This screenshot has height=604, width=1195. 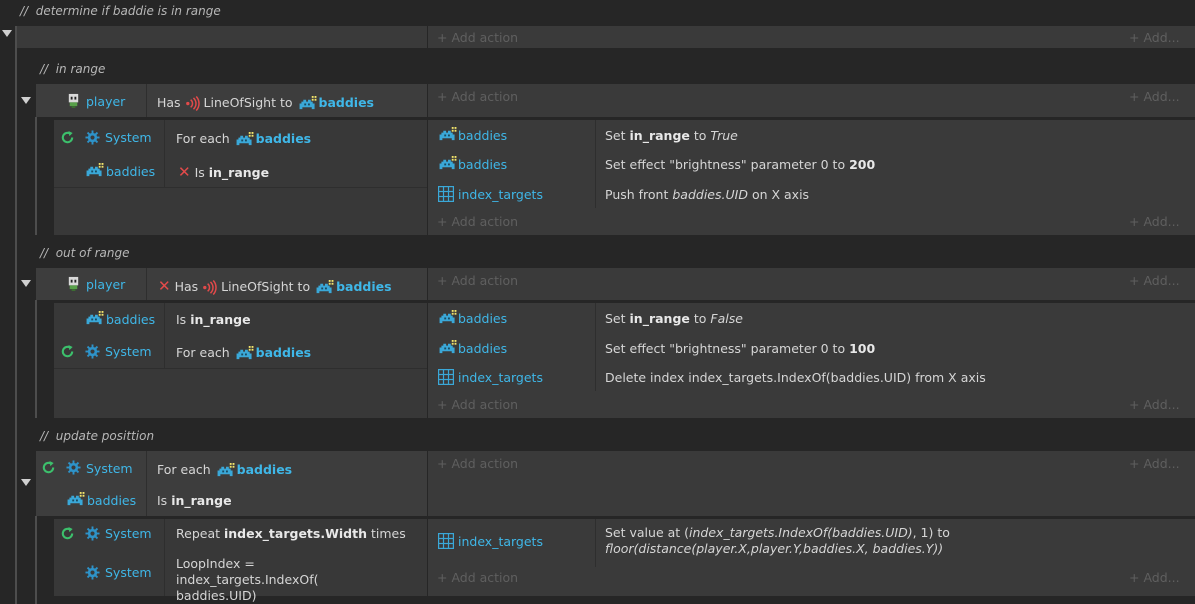 I want to click on action-text: Set in_range to False, so click(x=674, y=319).